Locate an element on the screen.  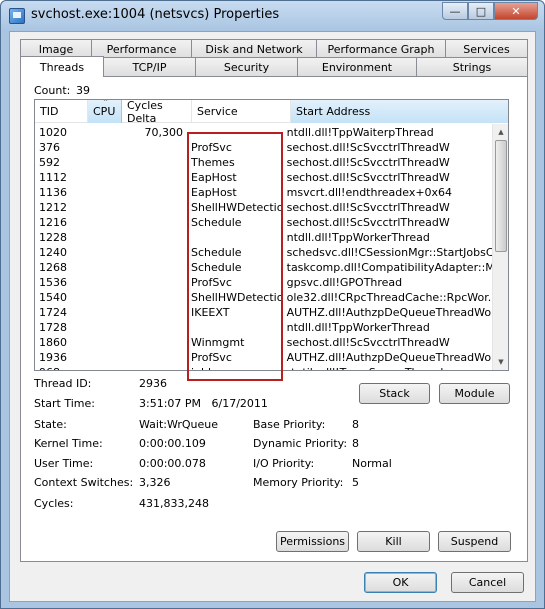
column-header-service: Service is located at coordinates (241, 111).